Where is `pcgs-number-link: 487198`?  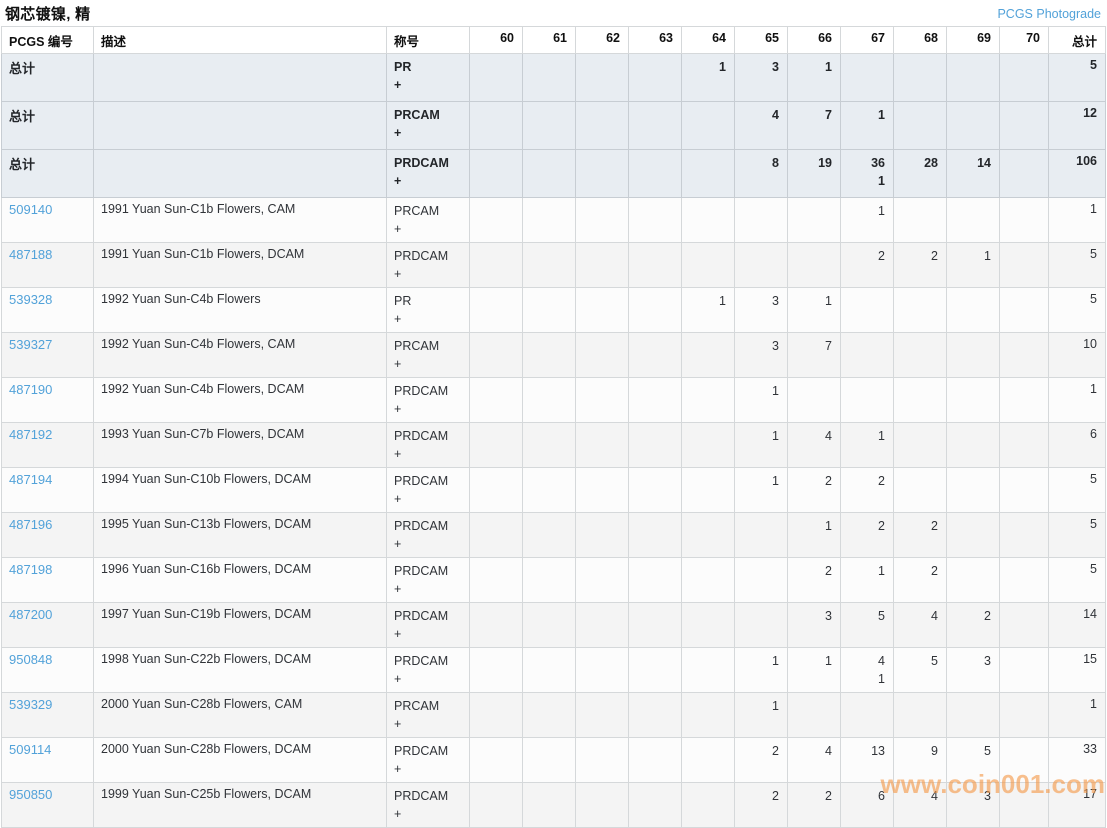
pcgs-number-link: 487198 is located at coordinates (30, 569).